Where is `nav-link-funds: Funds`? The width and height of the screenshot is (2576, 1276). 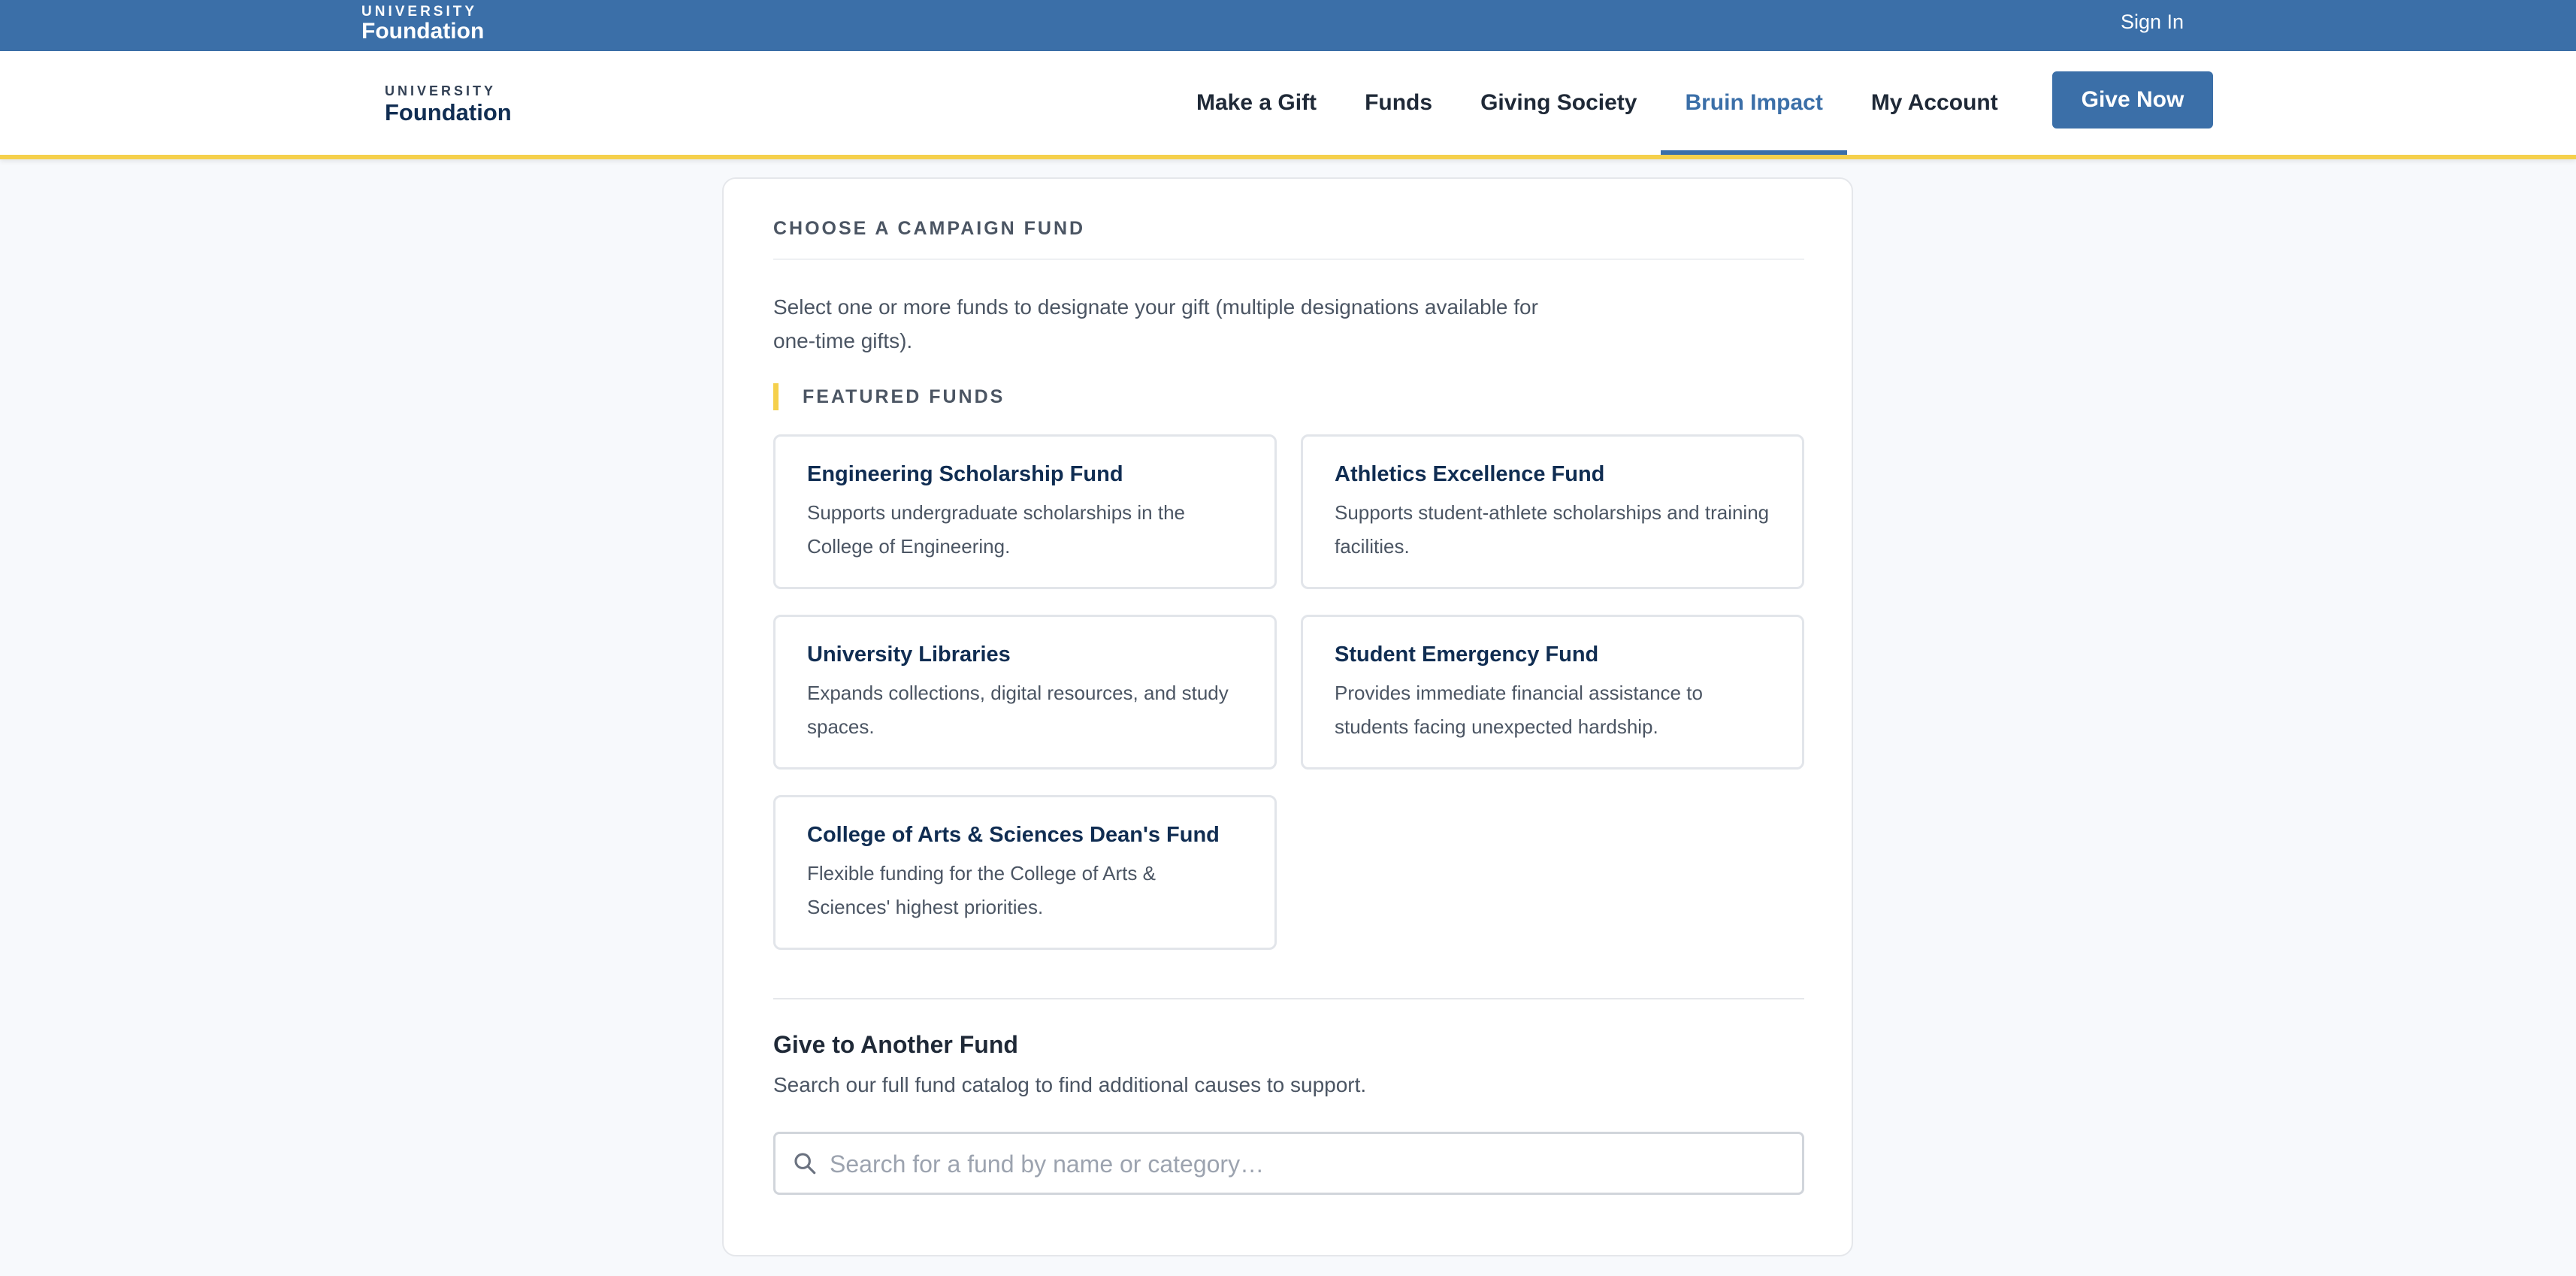
nav-link-funds: Funds is located at coordinates (1399, 103).